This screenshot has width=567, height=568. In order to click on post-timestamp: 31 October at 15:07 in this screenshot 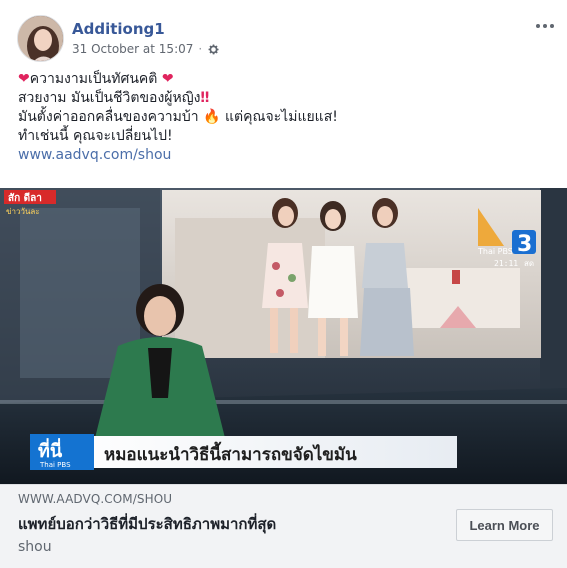, I will do `click(132, 49)`.